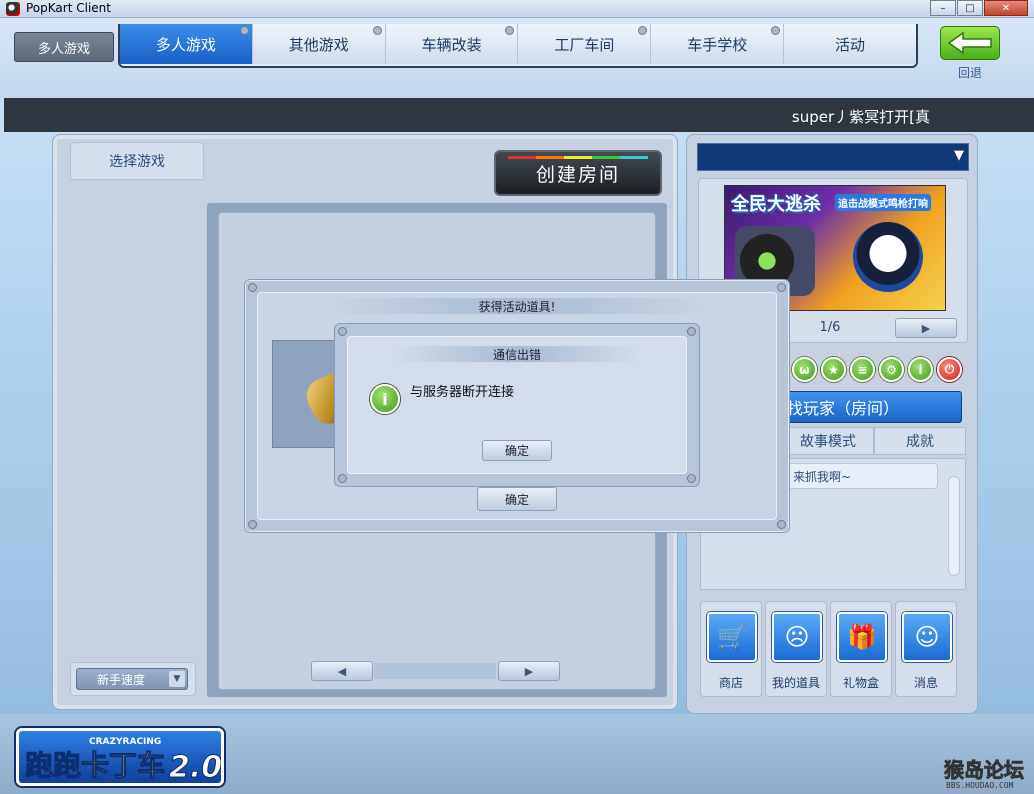 This screenshot has width=1034, height=794. What do you see at coordinates (578, 157) in the screenshot?
I see `led-strip` at bounding box center [578, 157].